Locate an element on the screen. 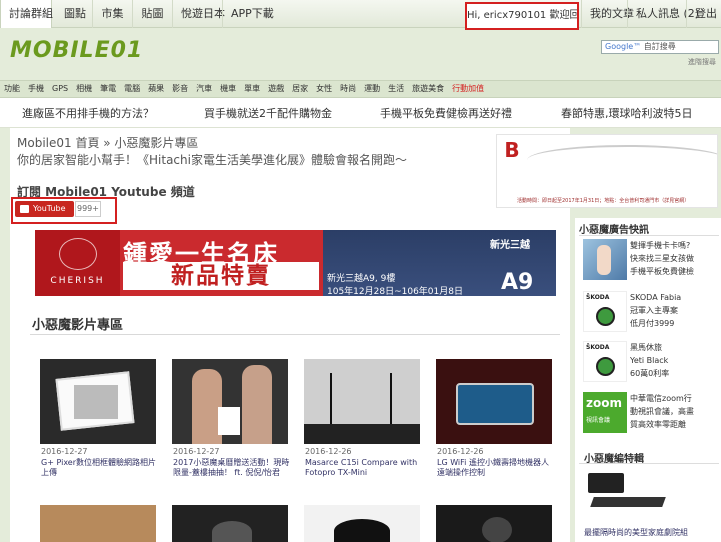 Image resolution: width=721 pixels, height=542 pixels. promo-link: 春節特惠,環球哈利波特5日 is located at coordinates (627, 113).